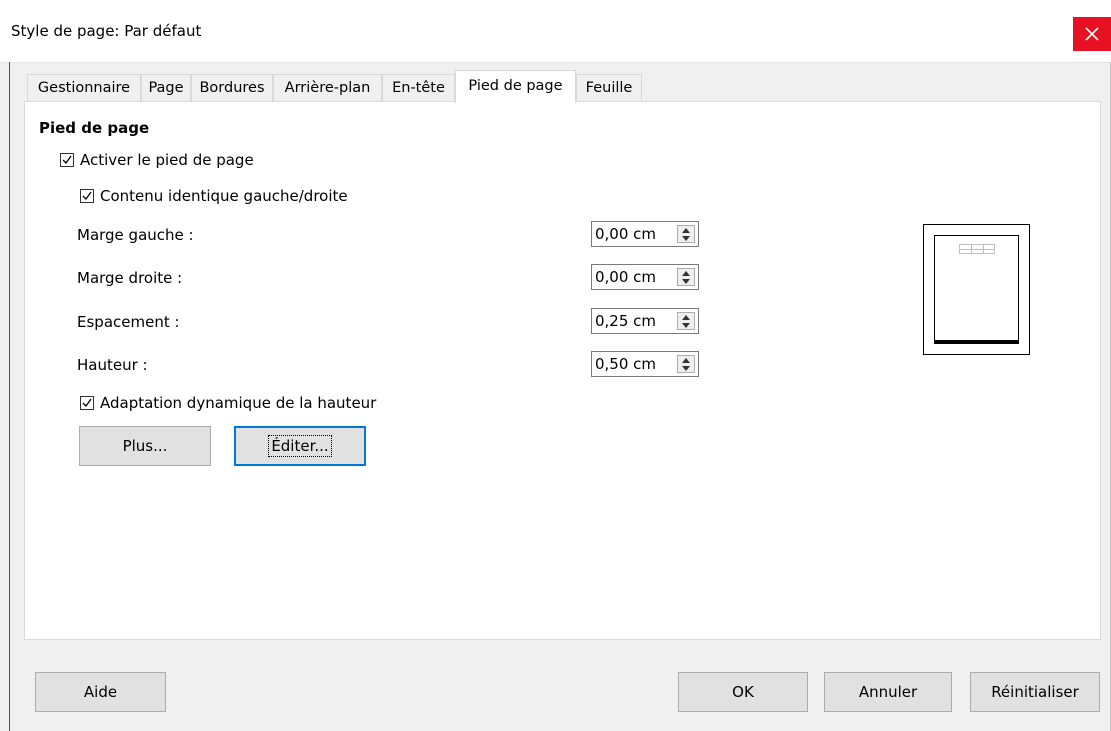 Image resolution: width=1111 pixels, height=731 pixels. Describe the element at coordinates (625, 277) in the screenshot. I see `right-margin-value: 0,00 cm` at that location.